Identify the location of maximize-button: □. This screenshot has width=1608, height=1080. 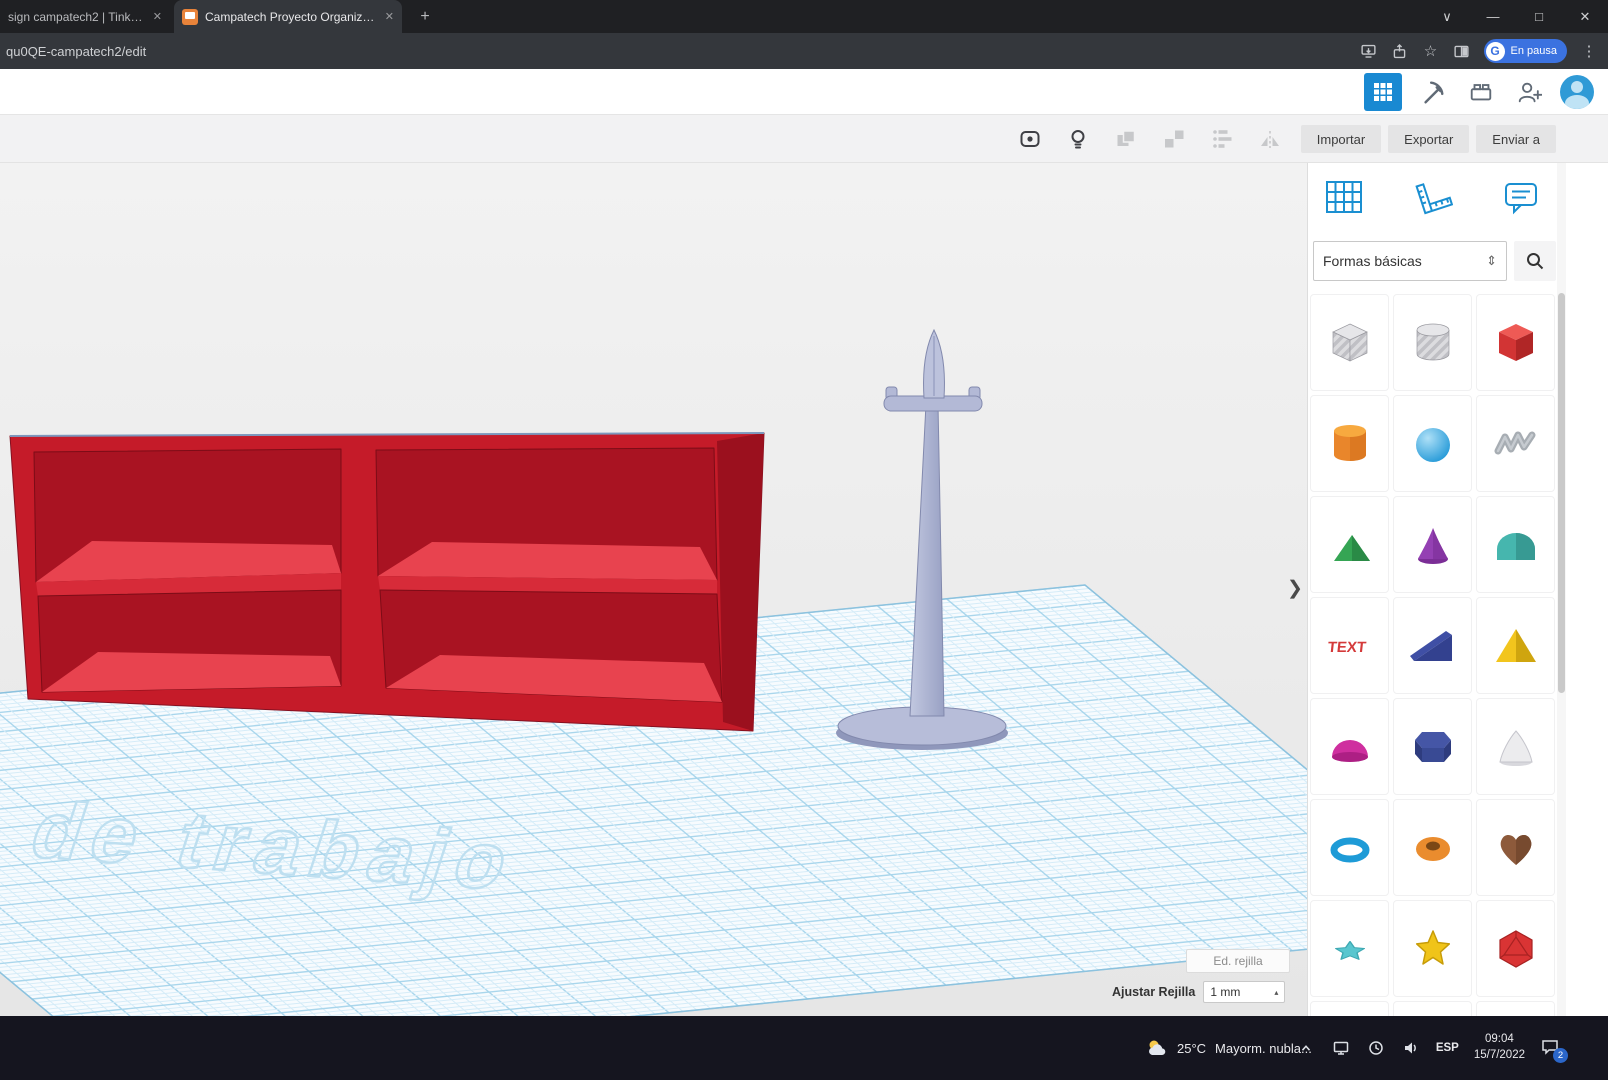
(1539, 16).